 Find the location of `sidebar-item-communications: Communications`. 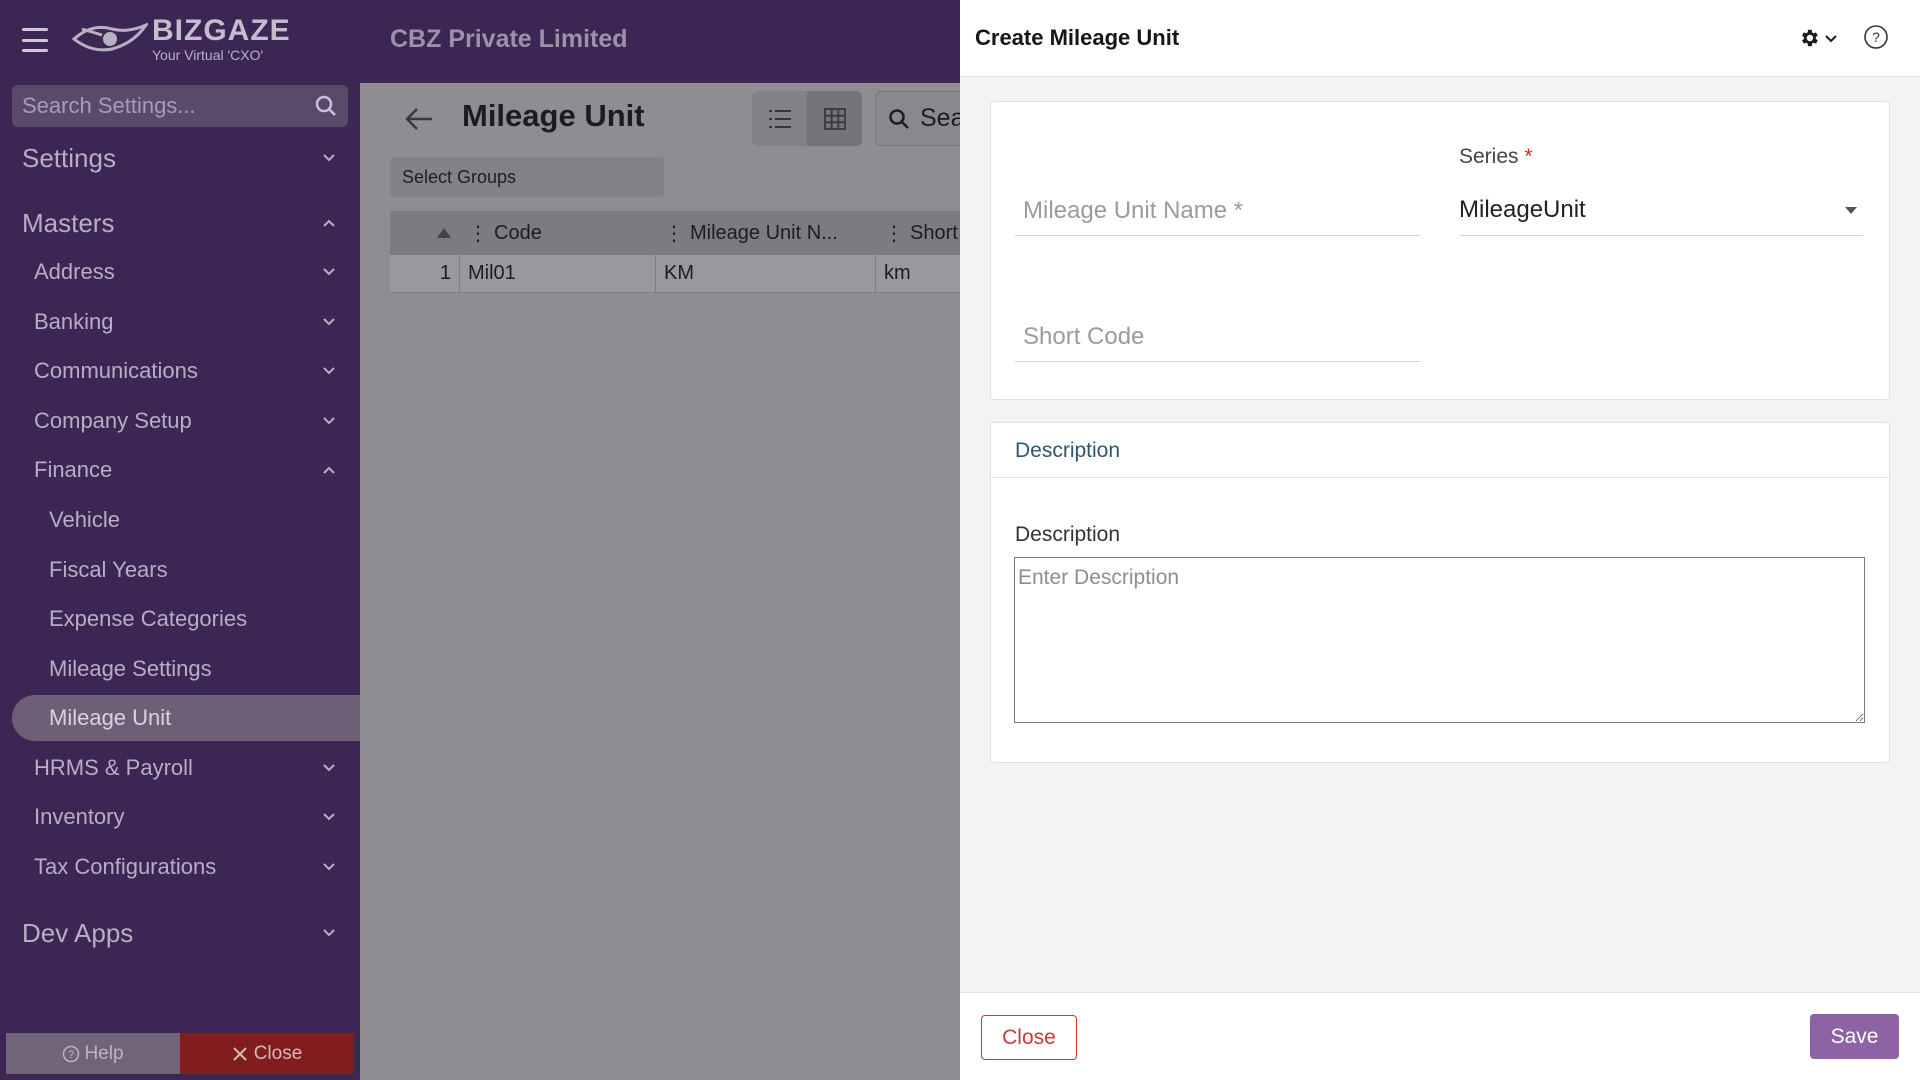

sidebar-item-communications: Communications is located at coordinates (197, 371).